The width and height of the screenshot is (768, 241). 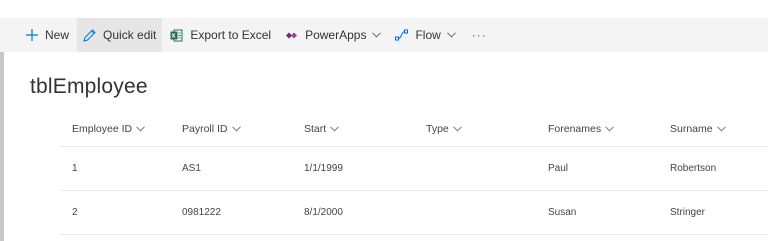 What do you see at coordinates (75, 168) in the screenshot?
I see `cell-employee-id: 1` at bounding box center [75, 168].